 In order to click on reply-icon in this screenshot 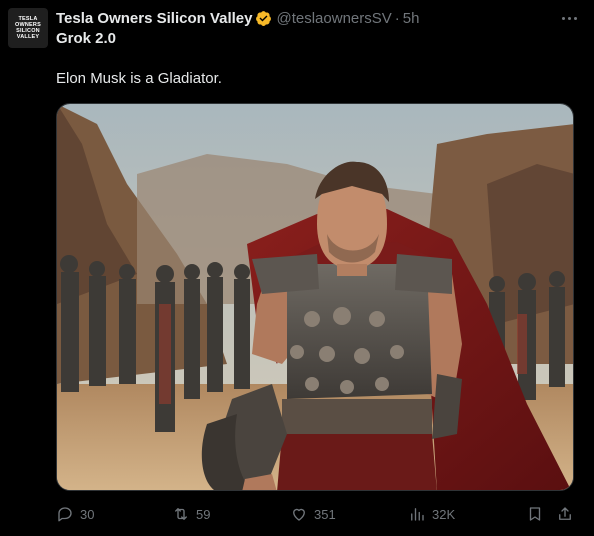, I will do `click(65, 514)`.